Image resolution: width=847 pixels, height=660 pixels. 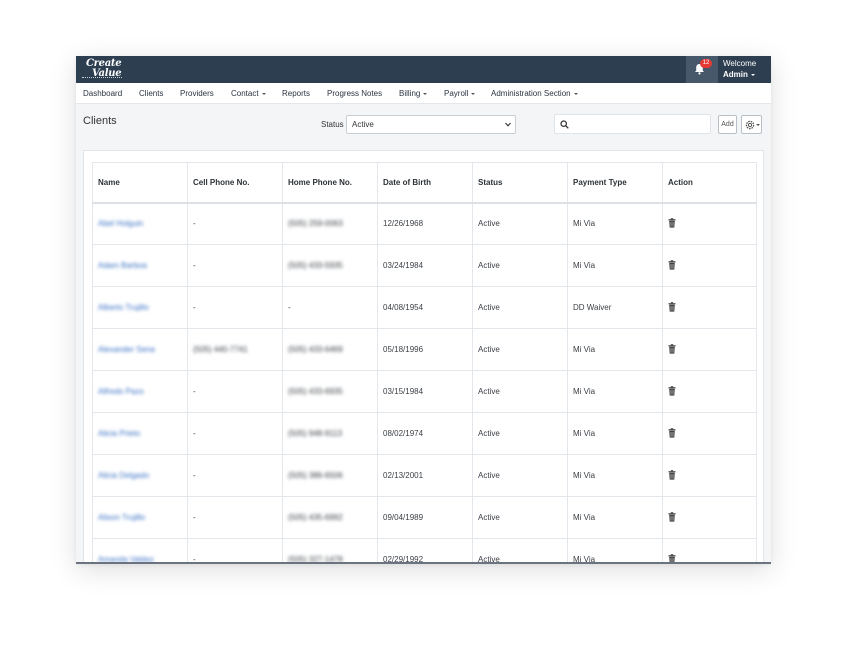 What do you see at coordinates (425, 265) in the screenshot?
I see `date-of-birth-cell: 03/24/1984` at bounding box center [425, 265].